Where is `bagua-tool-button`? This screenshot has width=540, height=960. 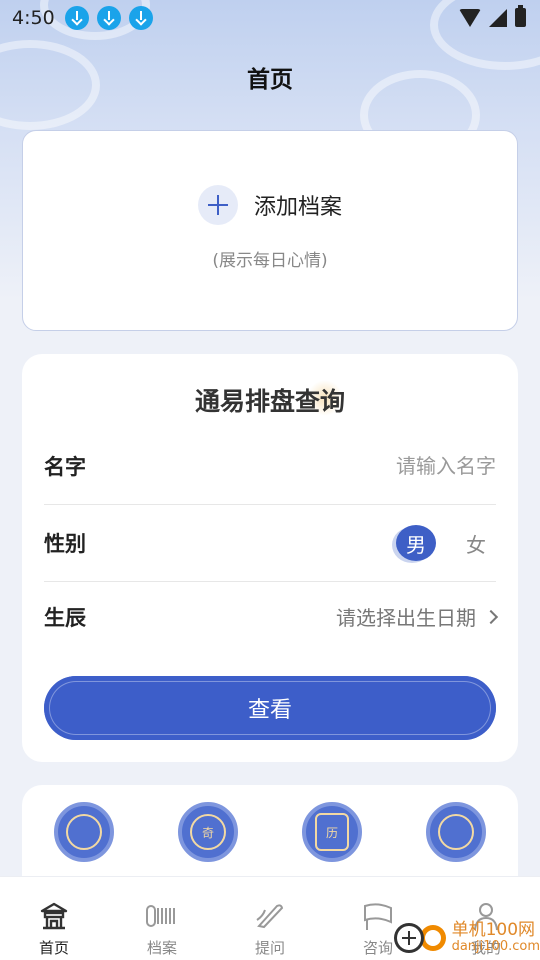 bagua-tool-button is located at coordinates (84, 832).